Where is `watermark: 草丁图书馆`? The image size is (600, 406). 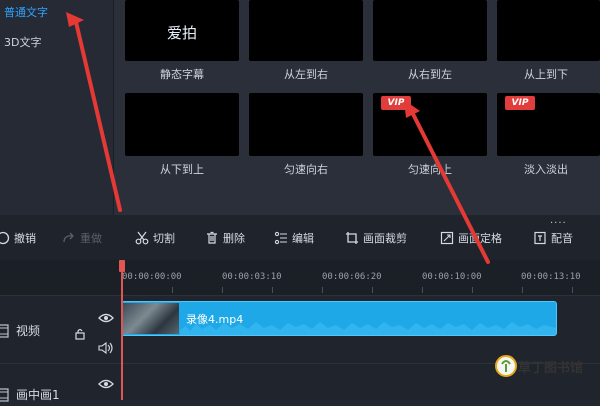 watermark: 草丁图书馆 is located at coordinates (544, 367).